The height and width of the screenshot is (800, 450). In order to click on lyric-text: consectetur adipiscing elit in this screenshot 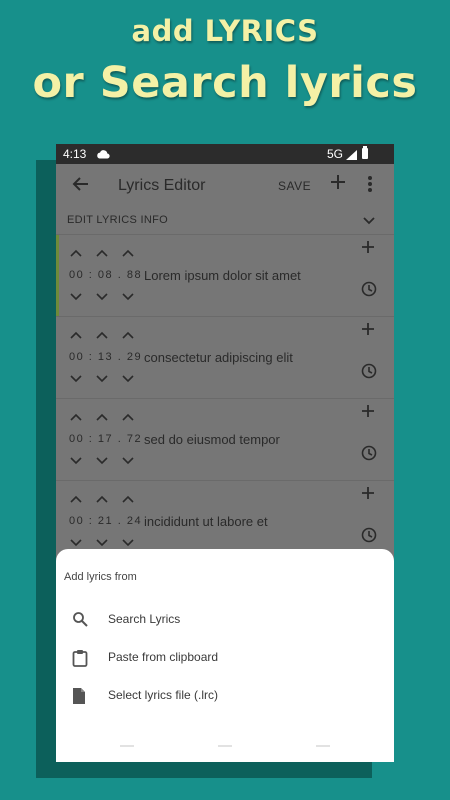, I will do `click(218, 357)`.